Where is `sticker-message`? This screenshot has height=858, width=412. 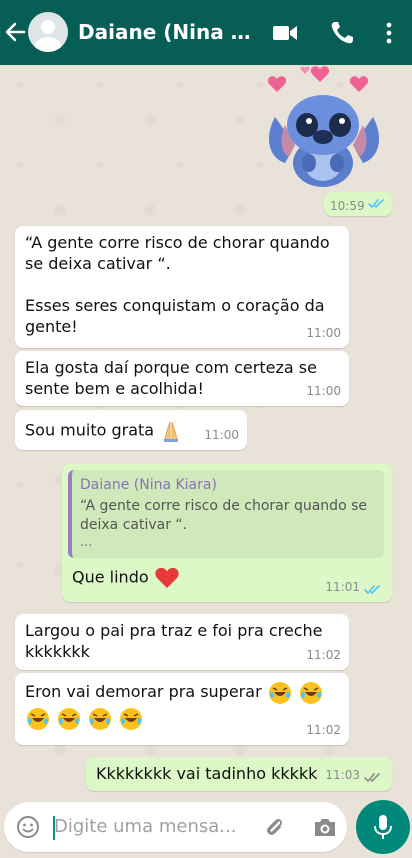 sticker-message is located at coordinates (325, 127).